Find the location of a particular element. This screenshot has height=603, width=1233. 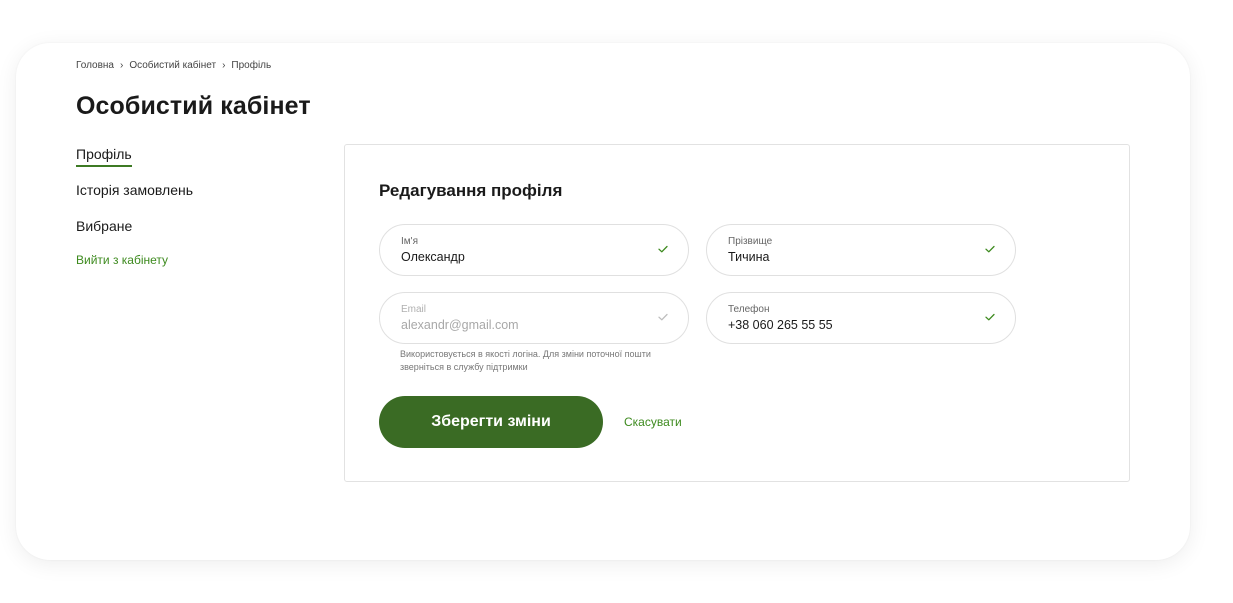

sidebar-item-label: Профіль is located at coordinates (104, 156).